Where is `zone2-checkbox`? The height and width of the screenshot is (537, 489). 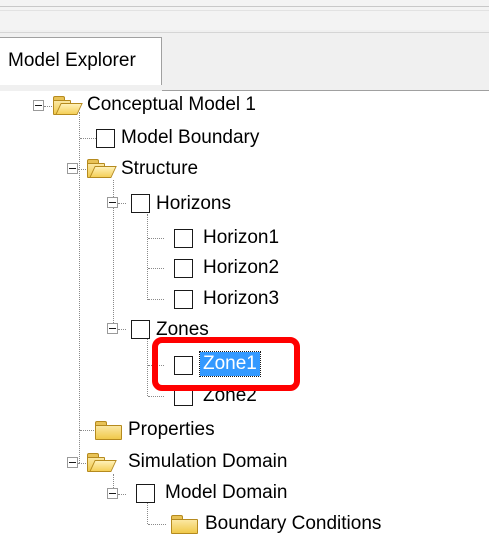 zone2-checkbox is located at coordinates (183, 396).